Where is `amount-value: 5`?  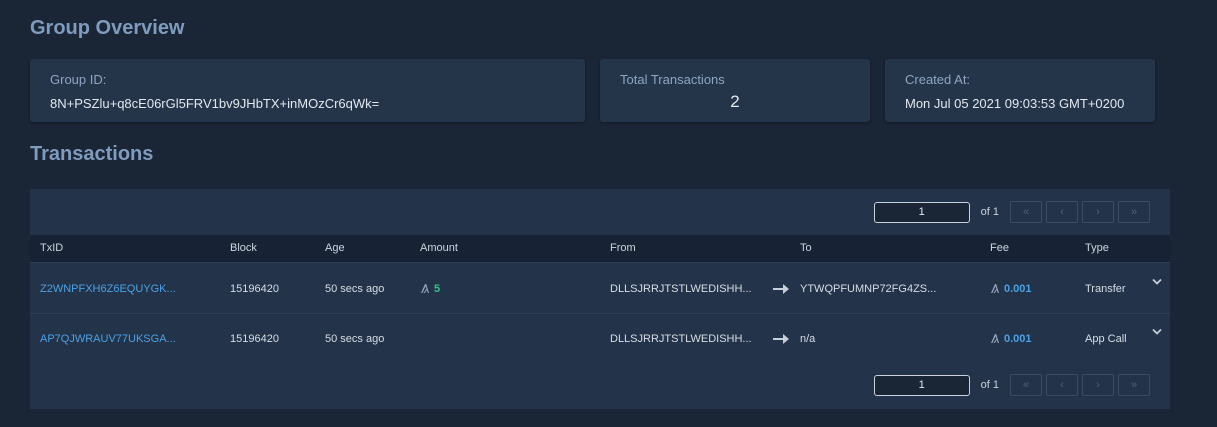 amount-value: 5 is located at coordinates (437, 289).